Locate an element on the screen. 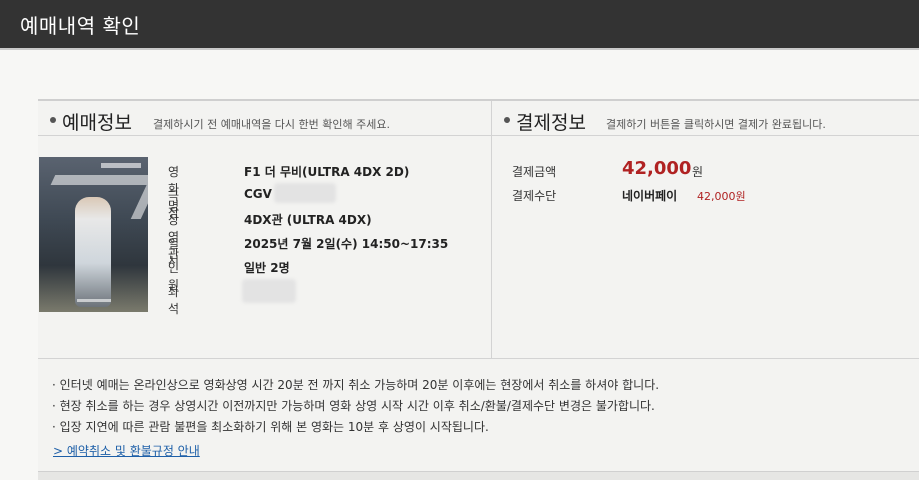  reservation-description: 결제하시기 전 예매내역을 다시 한번 확인해 주세요. is located at coordinates (271, 124).